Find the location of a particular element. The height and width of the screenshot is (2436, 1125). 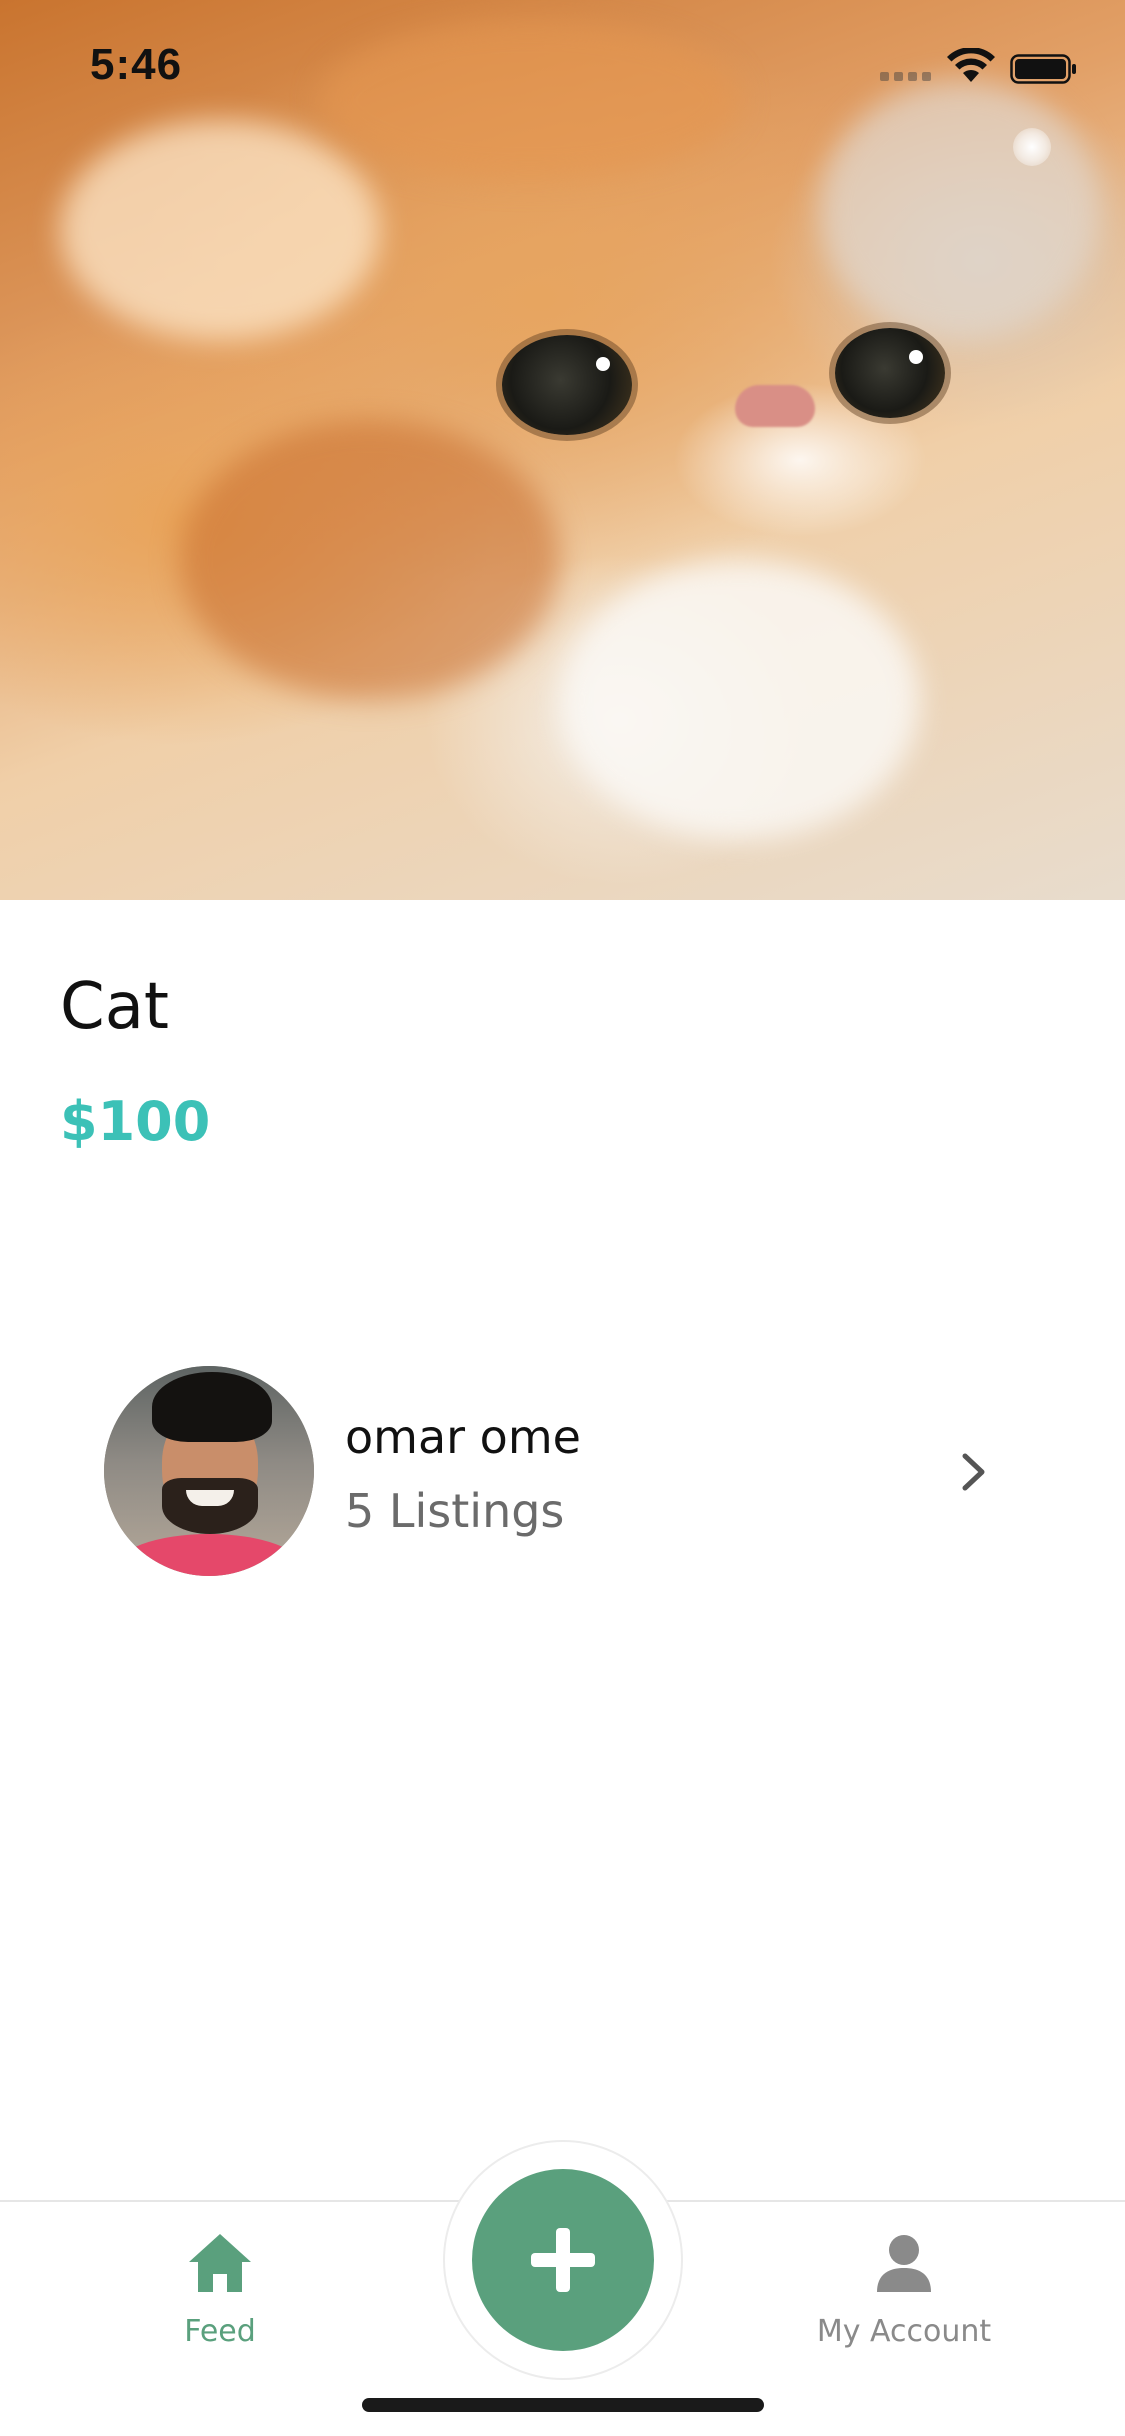

seller-name: omar ome is located at coordinates (463, 1437).